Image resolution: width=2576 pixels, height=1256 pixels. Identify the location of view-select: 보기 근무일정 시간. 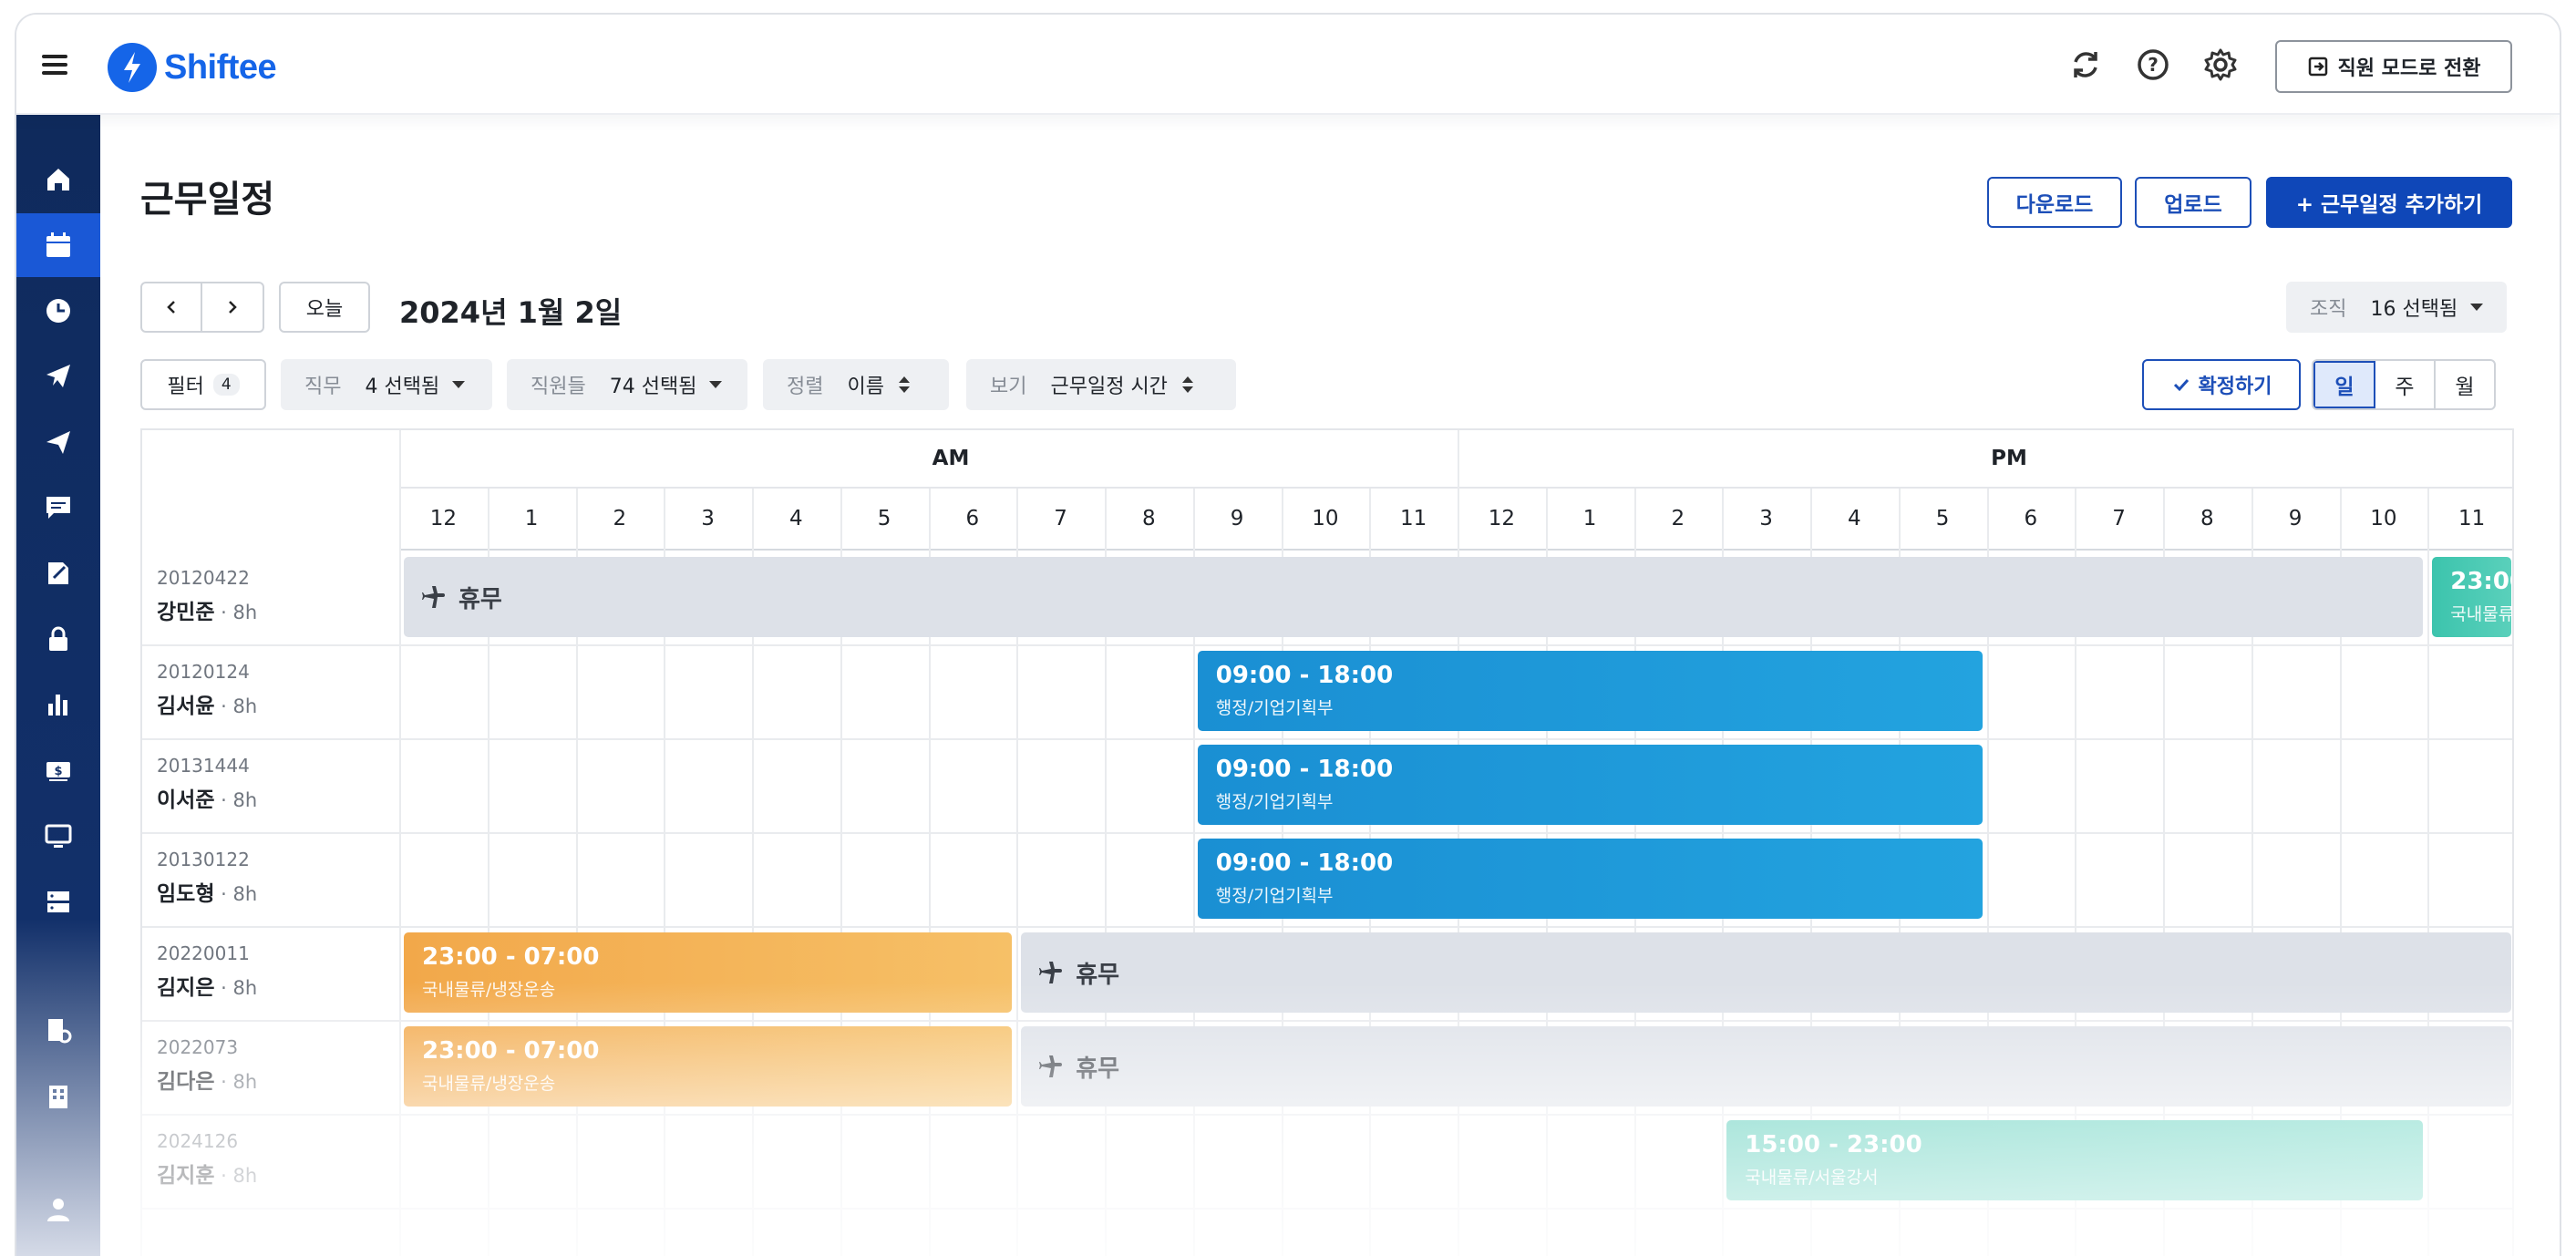
(1101, 384).